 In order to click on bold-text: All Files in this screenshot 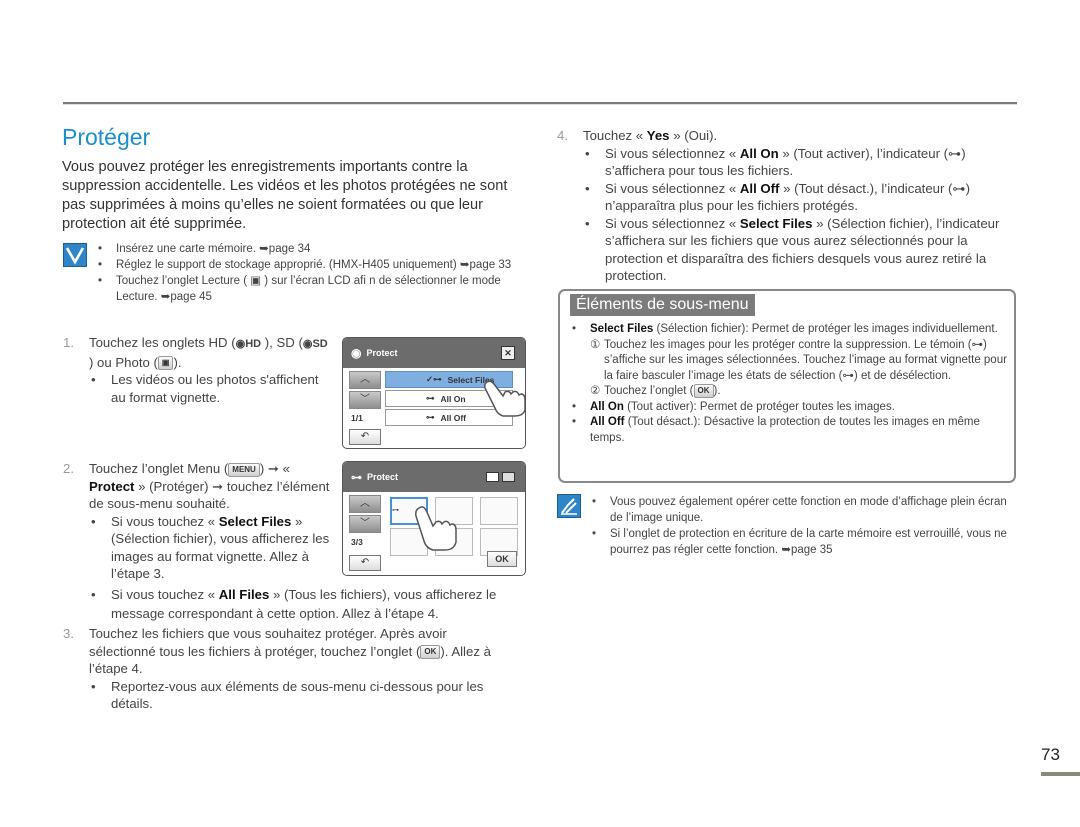, I will do `click(244, 594)`.